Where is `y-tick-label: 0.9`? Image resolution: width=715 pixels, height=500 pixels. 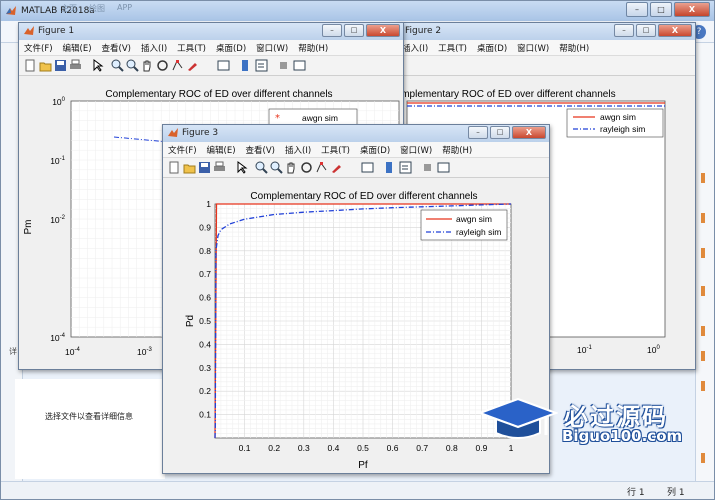 y-tick-label: 0.9 is located at coordinates (205, 227).